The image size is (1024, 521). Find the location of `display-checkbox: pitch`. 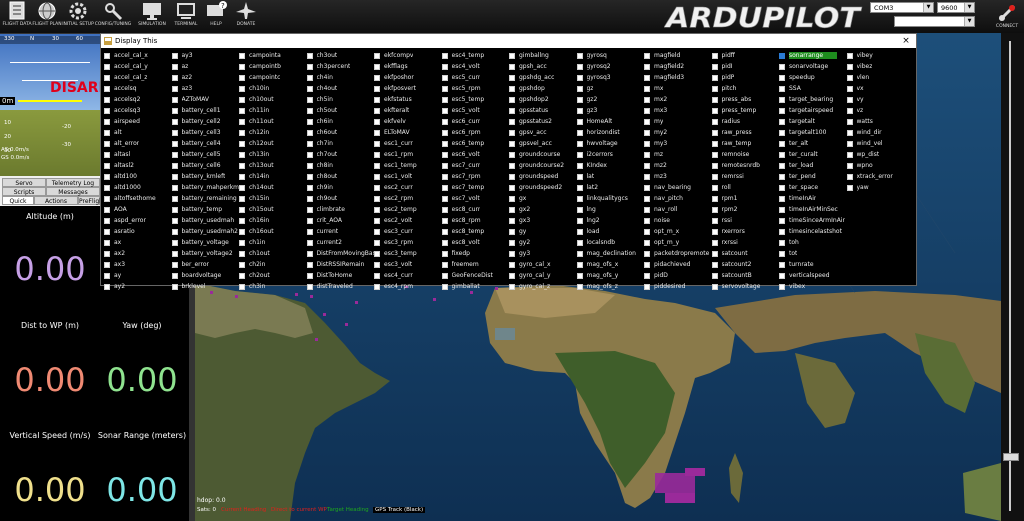

display-checkbox: pitch is located at coordinates (745, 88).